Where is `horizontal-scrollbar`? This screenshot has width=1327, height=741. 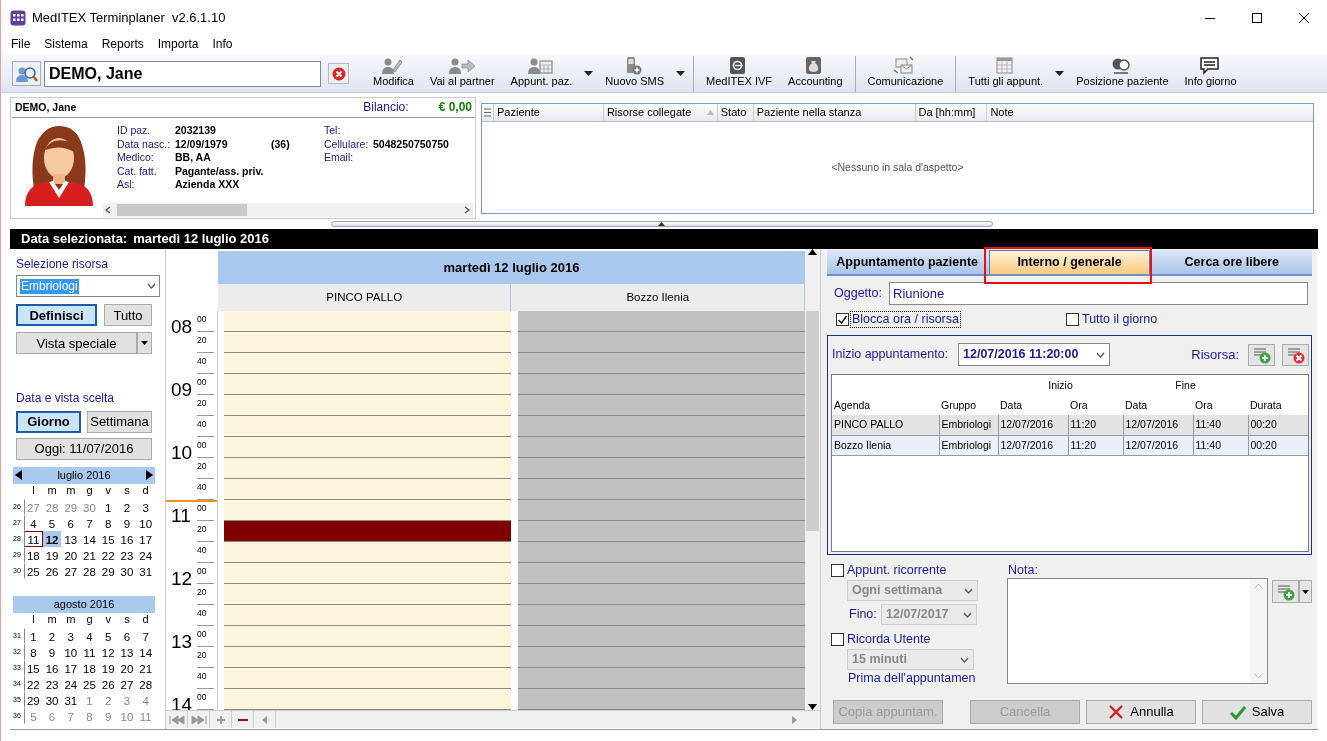
horizontal-scrollbar is located at coordinates (288, 210).